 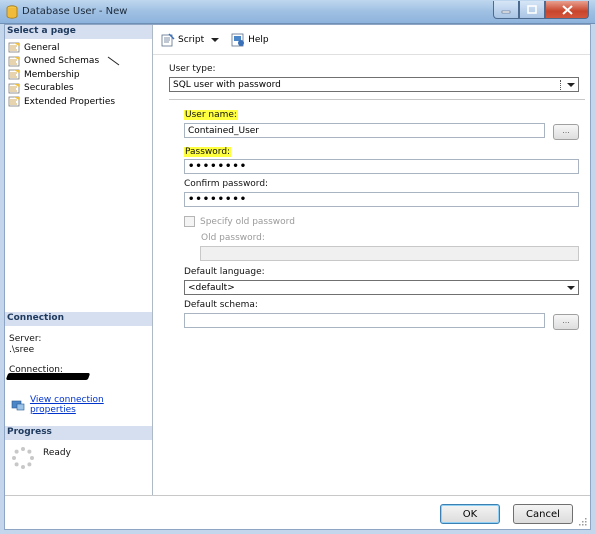 What do you see at coordinates (66, 405) in the screenshot?
I see `view-connection-properties-label: View connection properties` at bounding box center [66, 405].